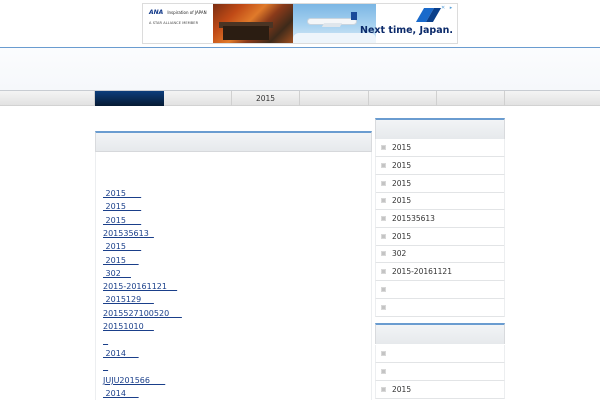  I want to click on main-nav: 2015, so click(300, 98).